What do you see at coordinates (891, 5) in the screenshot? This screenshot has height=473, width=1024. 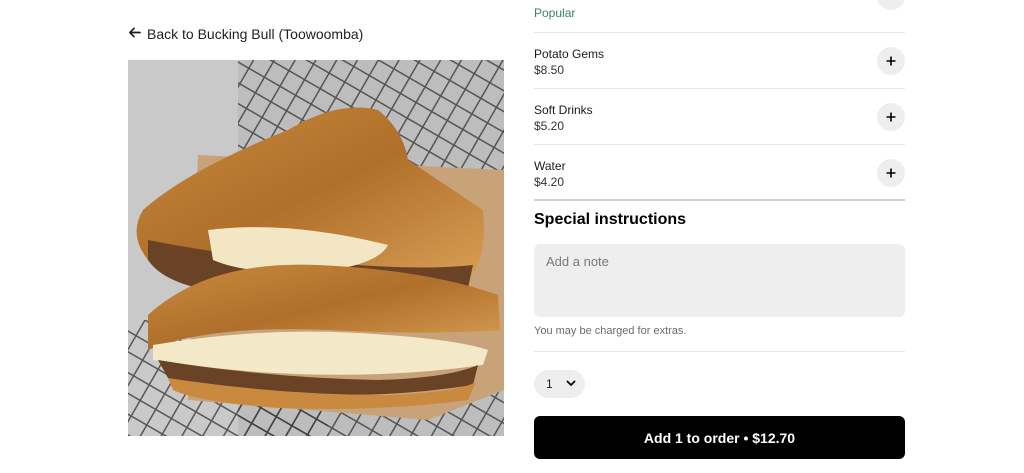 I see `add-option-button-partial` at bounding box center [891, 5].